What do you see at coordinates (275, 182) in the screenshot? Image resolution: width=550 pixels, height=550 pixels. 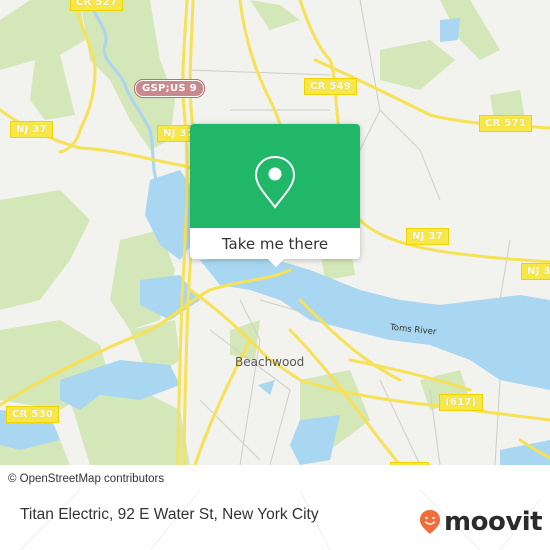 I see `location-pin-icon` at bounding box center [275, 182].